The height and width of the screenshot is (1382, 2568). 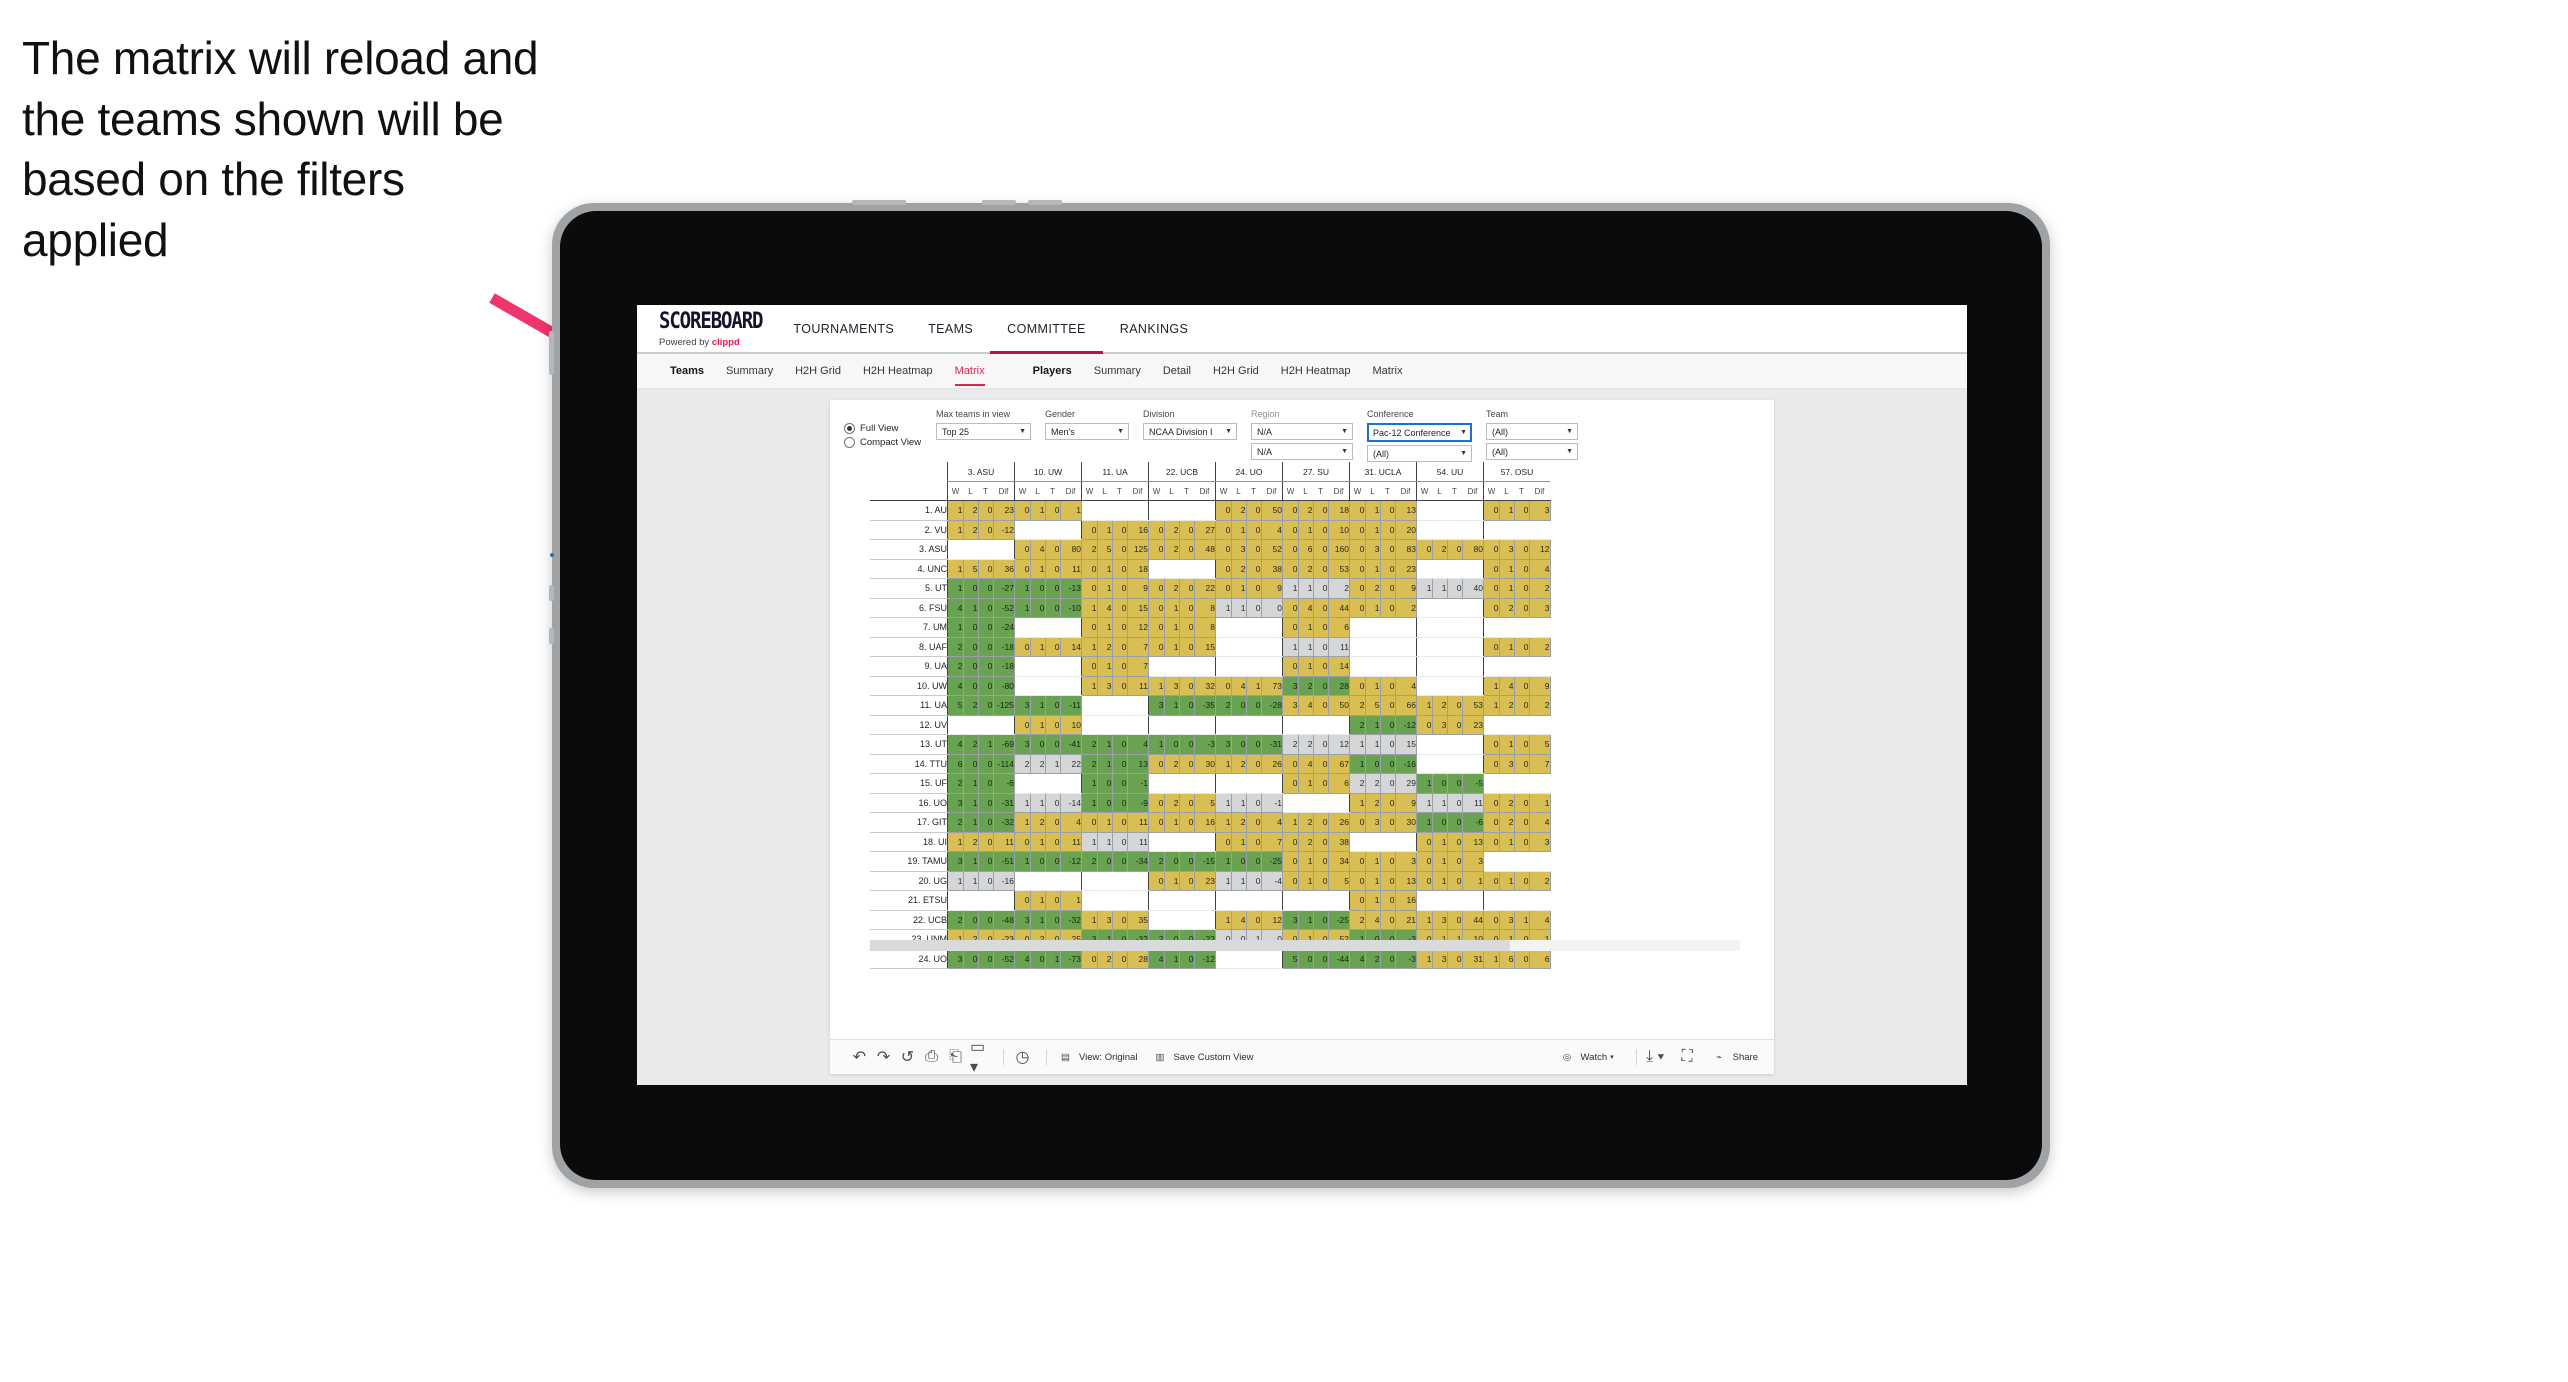 What do you see at coordinates (1338, 919) in the screenshot?
I see `matrix-cell: -25` at bounding box center [1338, 919].